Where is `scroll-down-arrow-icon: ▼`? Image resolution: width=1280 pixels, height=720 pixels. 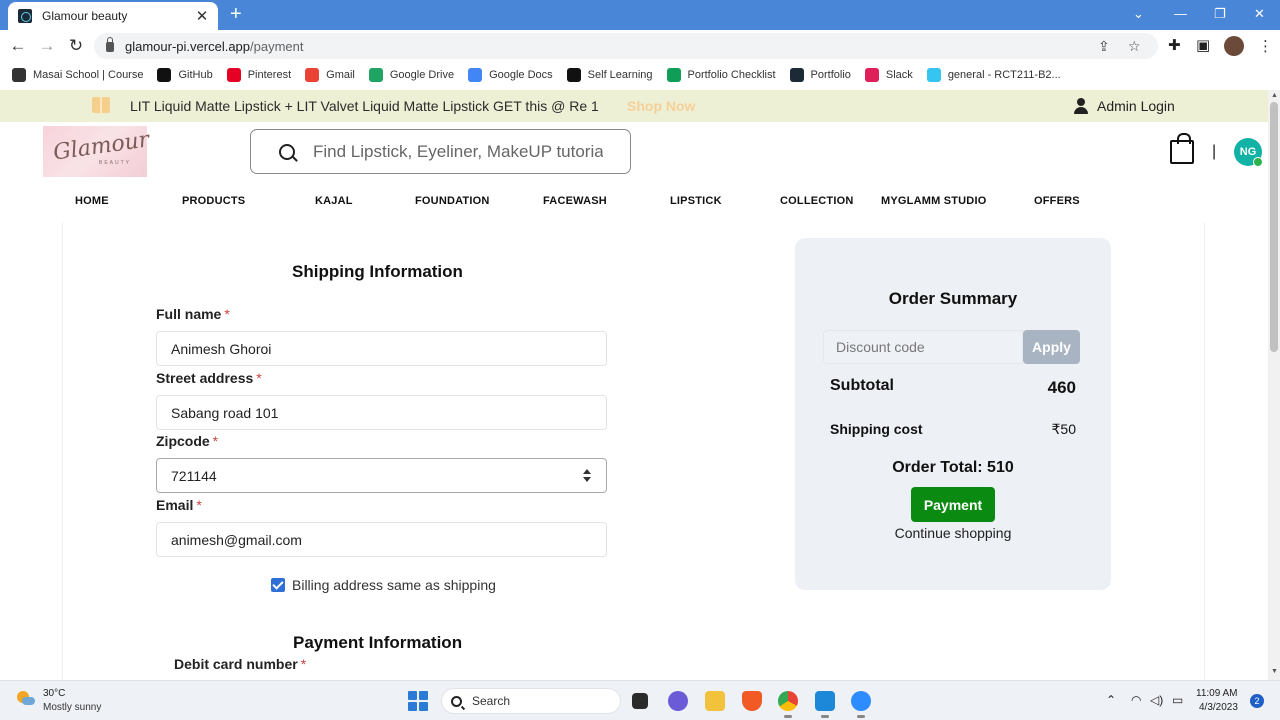 scroll-down-arrow-icon: ▼ is located at coordinates (1274, 671).